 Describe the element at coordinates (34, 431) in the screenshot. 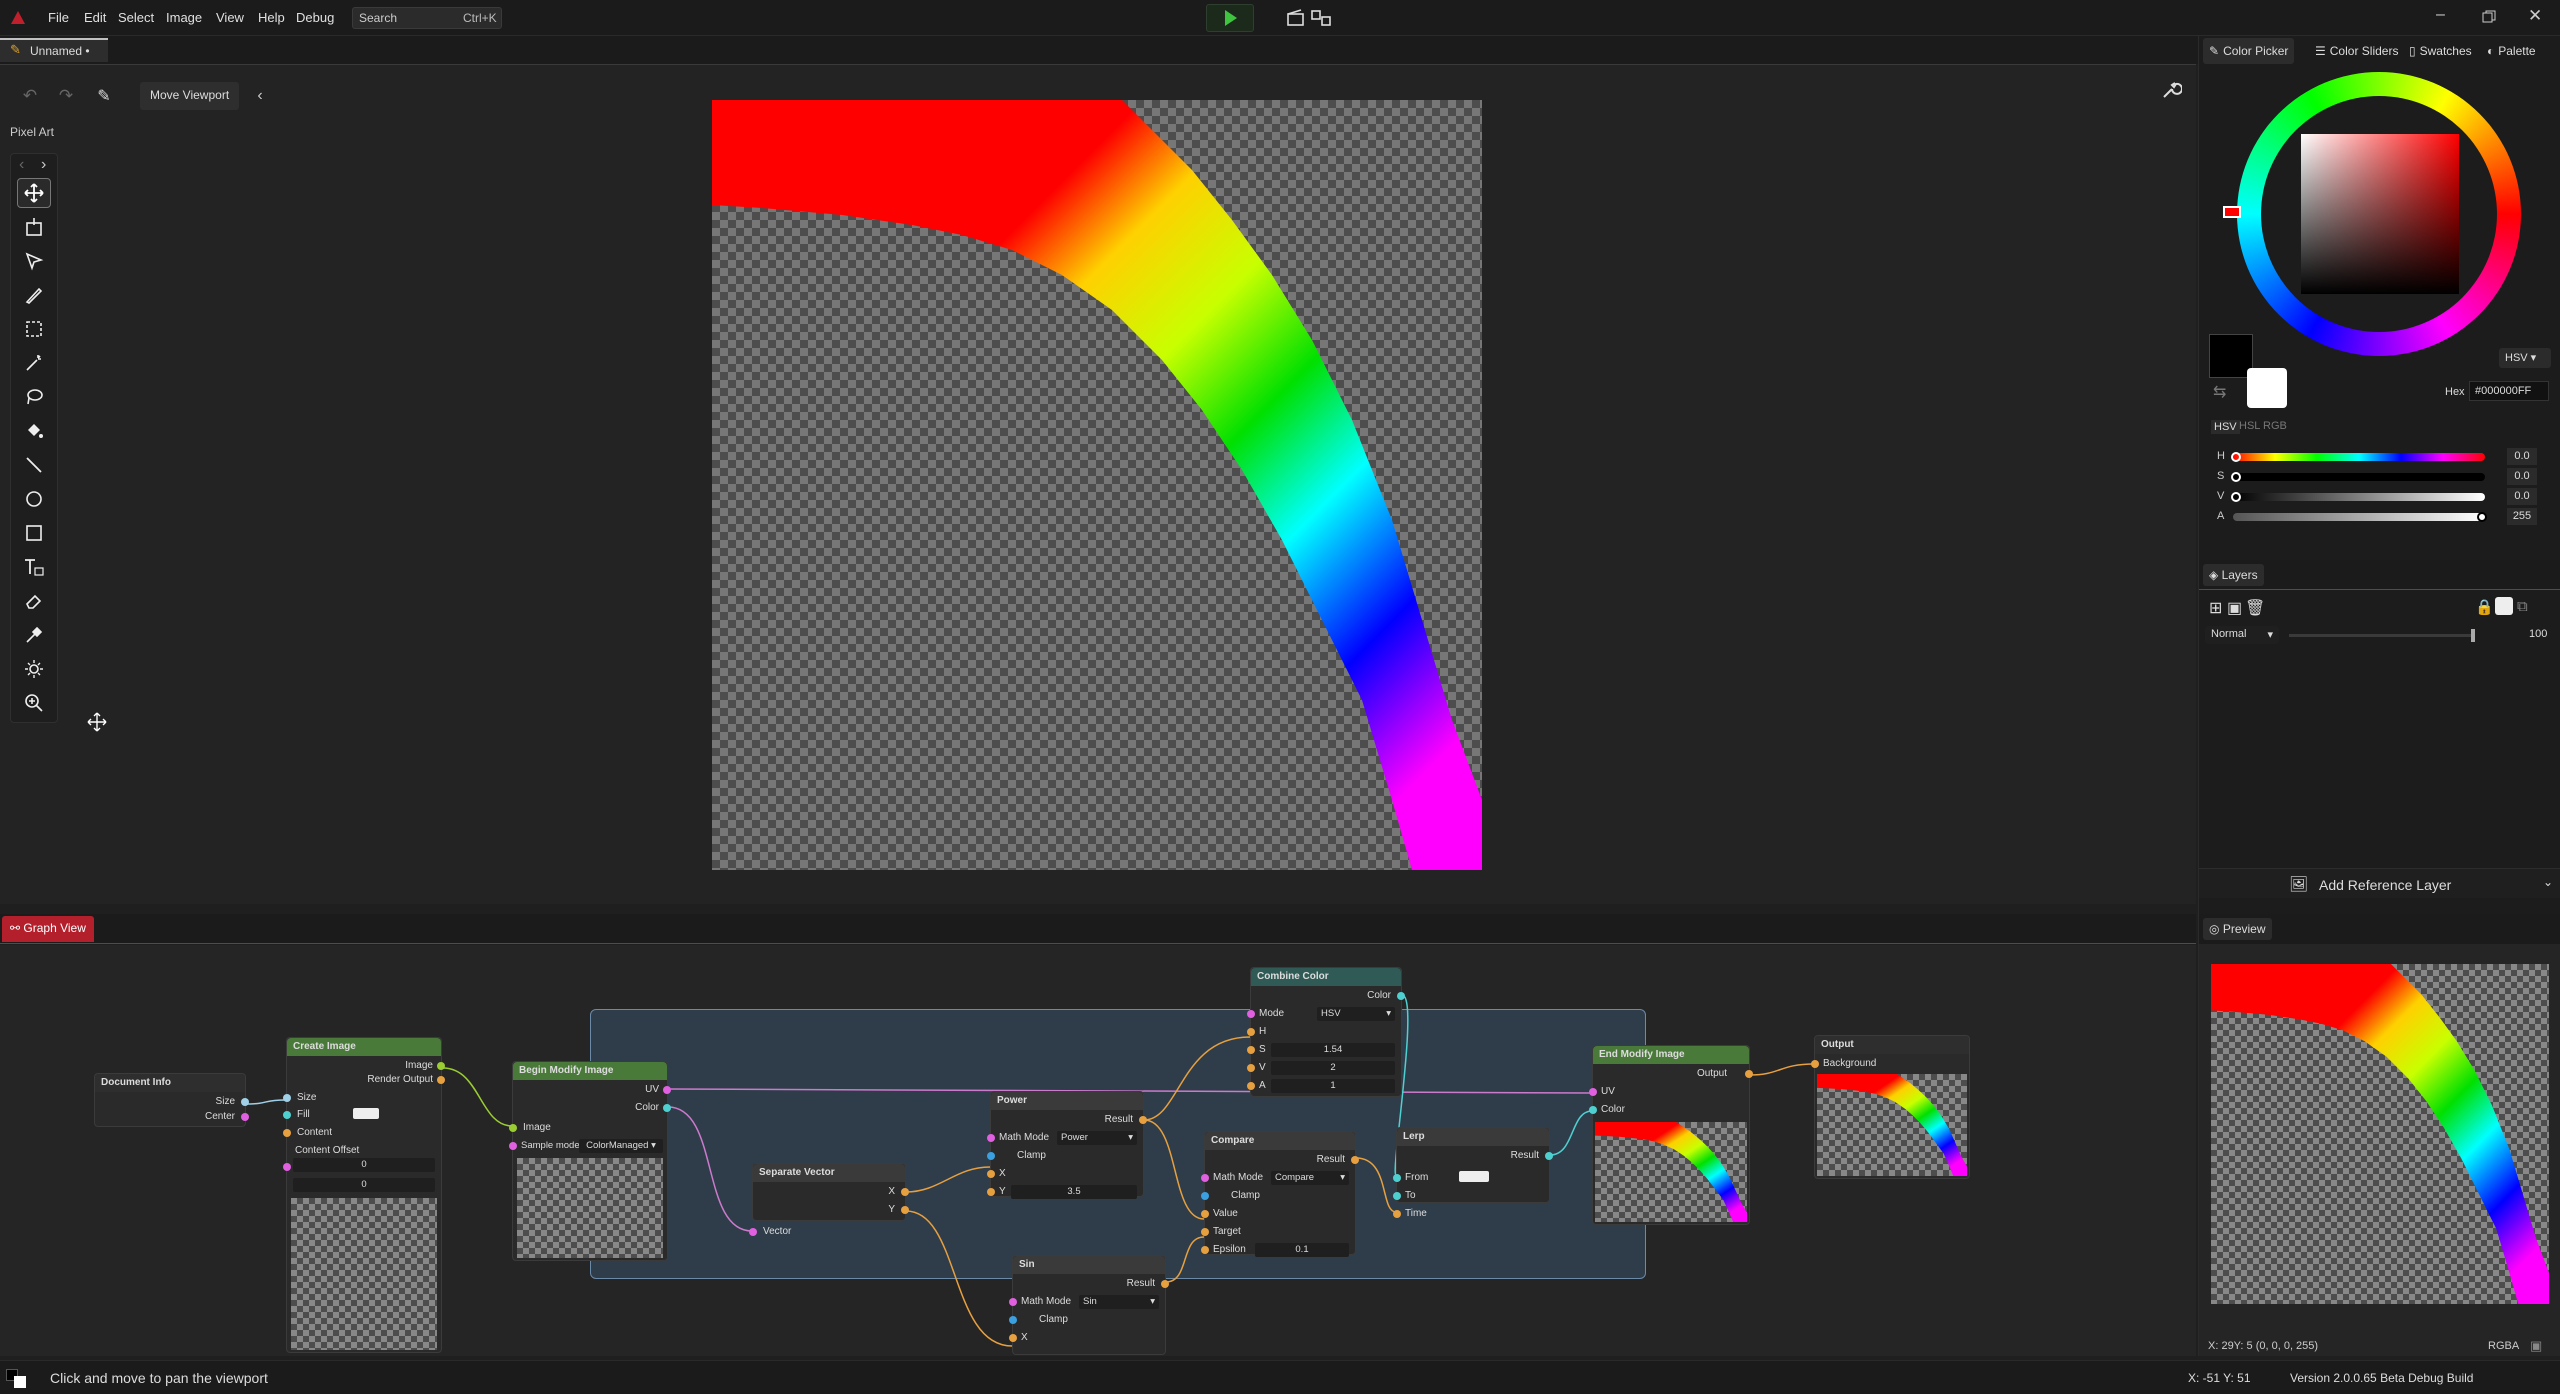

I see `fill-tool` at that location.